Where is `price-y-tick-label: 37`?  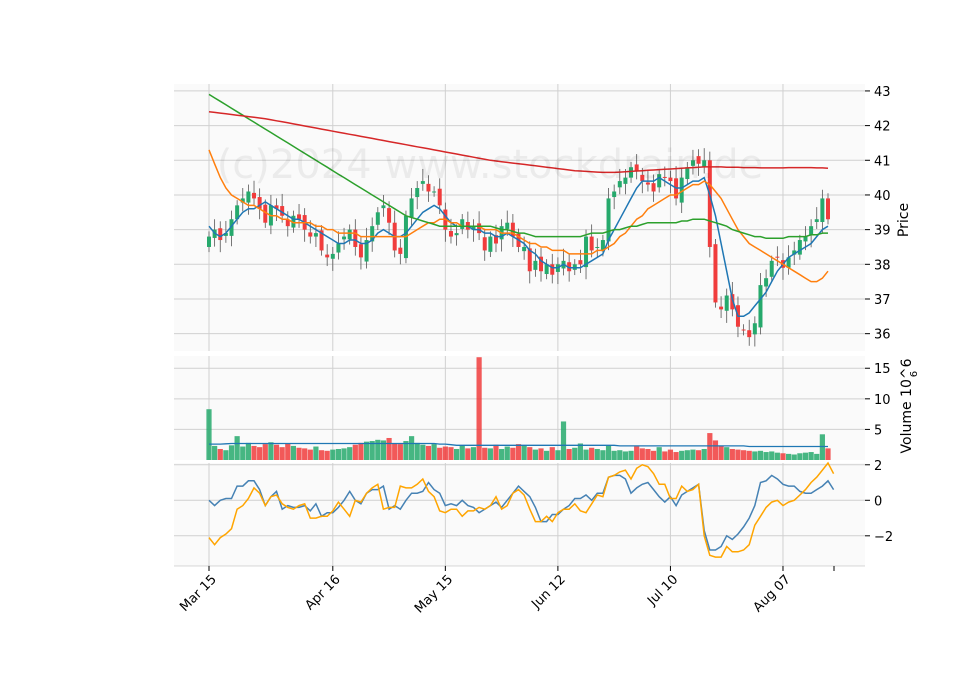 price-y-tick-label: 37 is located at coordinates (882, 300).